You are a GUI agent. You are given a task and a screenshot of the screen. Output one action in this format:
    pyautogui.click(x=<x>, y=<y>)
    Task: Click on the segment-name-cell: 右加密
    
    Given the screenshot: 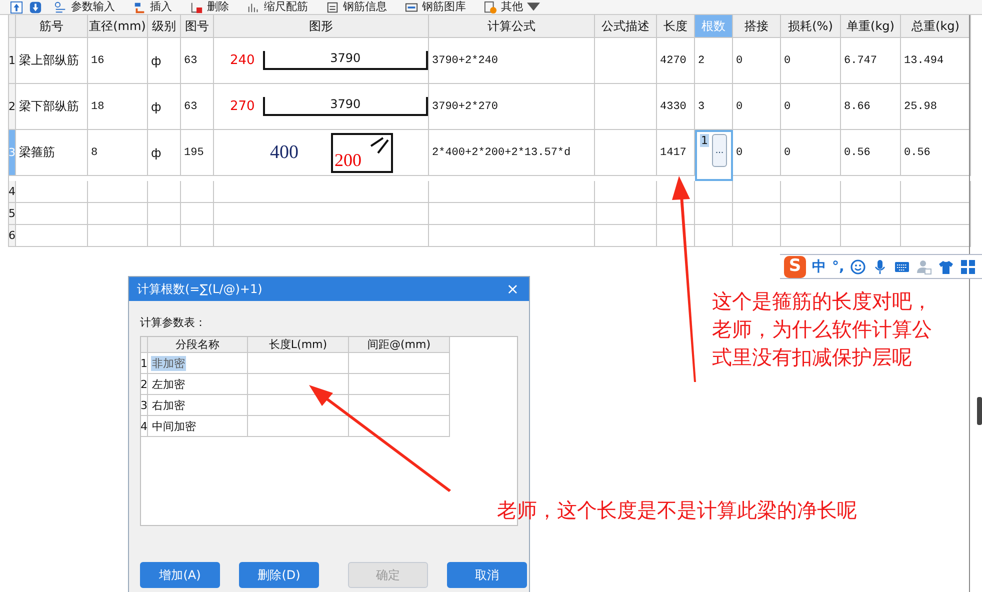 What is the action you would take?
    pyautogui.click(x=168, y=405)
    